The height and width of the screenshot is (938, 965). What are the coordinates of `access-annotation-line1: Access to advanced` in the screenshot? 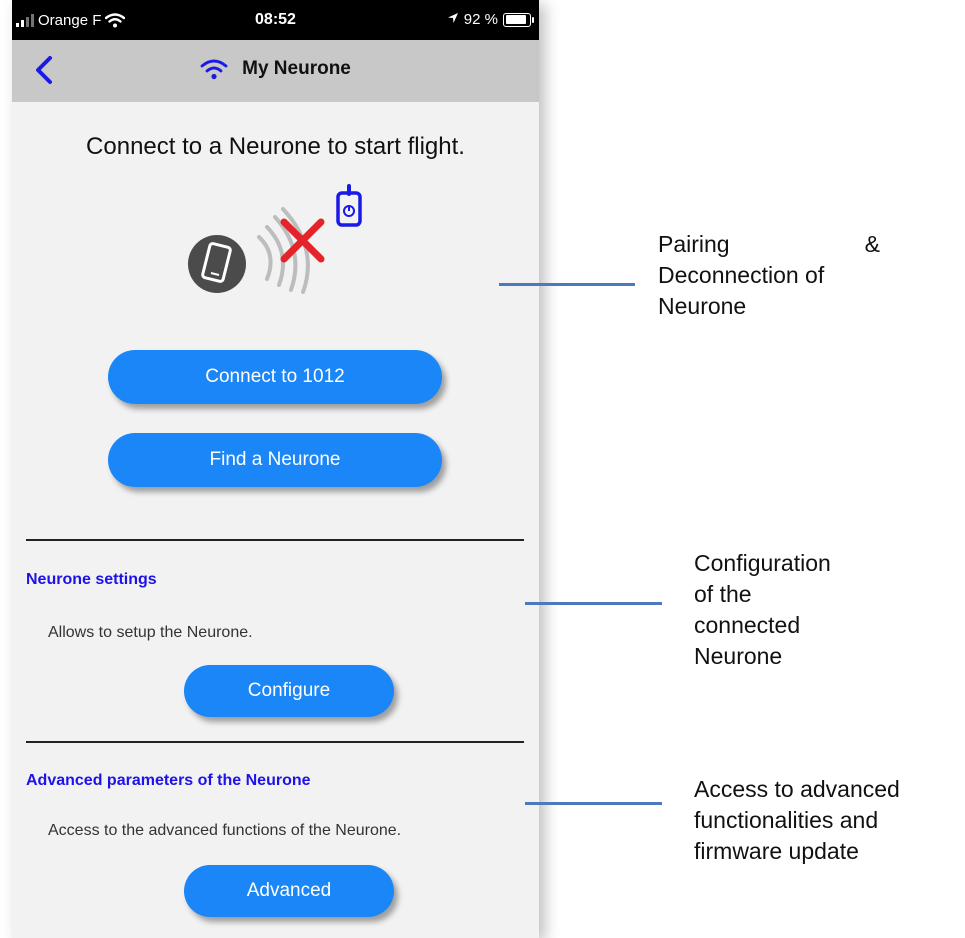 It's located at (797, 789).